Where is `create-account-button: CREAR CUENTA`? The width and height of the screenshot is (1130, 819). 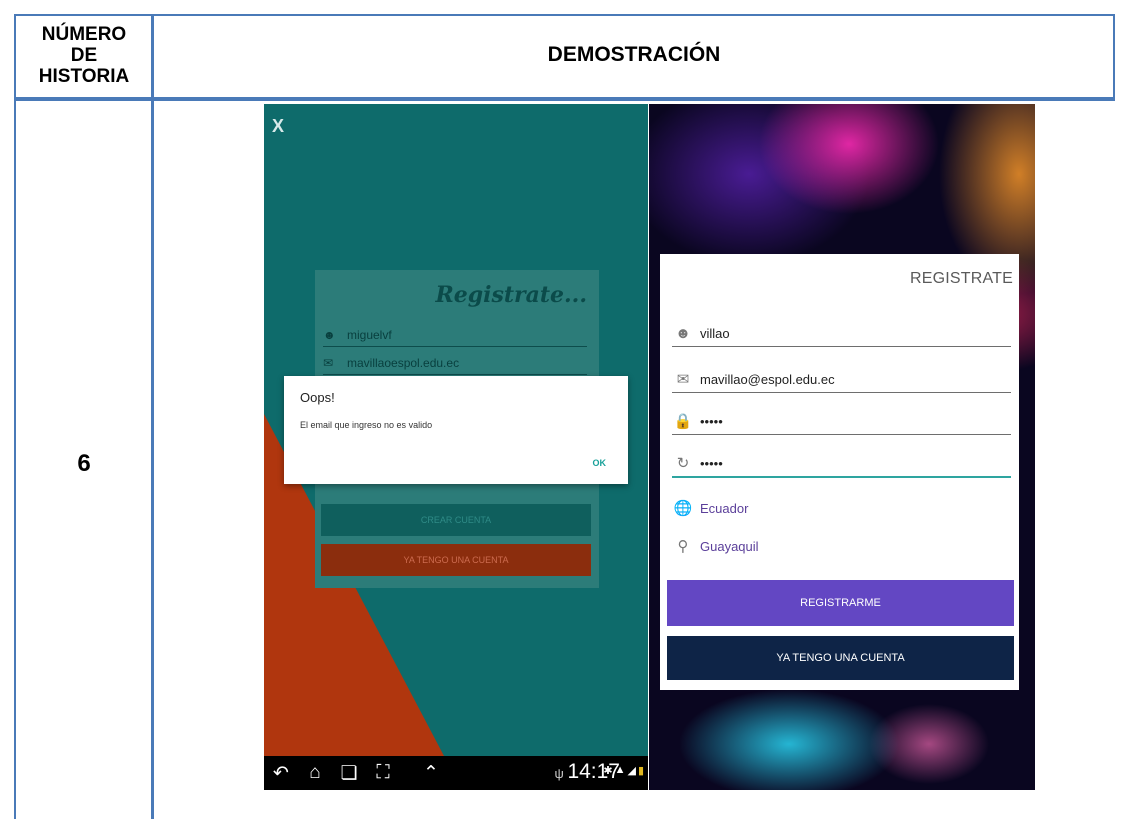 create-account-button: CREAR CUENTA is located at coordinates (456, 520).